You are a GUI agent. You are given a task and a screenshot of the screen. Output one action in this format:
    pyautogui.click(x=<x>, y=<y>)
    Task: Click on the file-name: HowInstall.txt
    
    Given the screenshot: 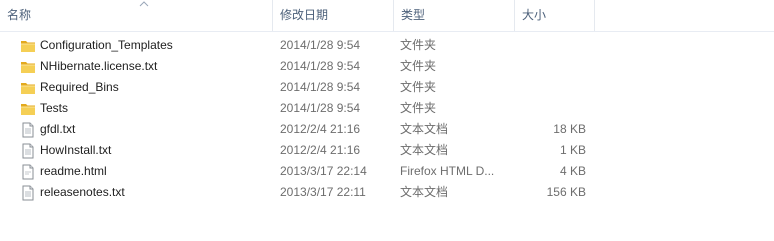 What is the action you would take?
    pyautogui.click(x=76, y=150)
    